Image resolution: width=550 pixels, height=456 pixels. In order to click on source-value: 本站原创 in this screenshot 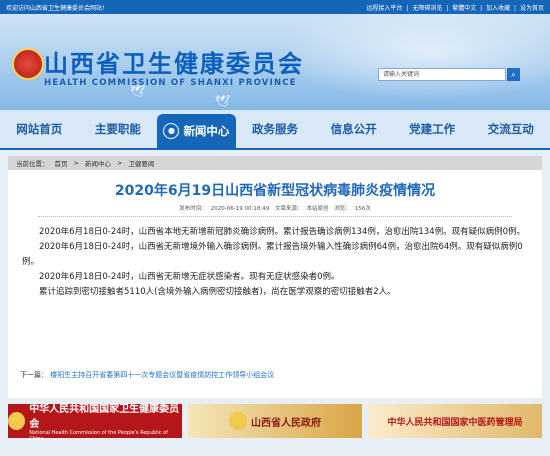, I will do `click(317, 209)`.